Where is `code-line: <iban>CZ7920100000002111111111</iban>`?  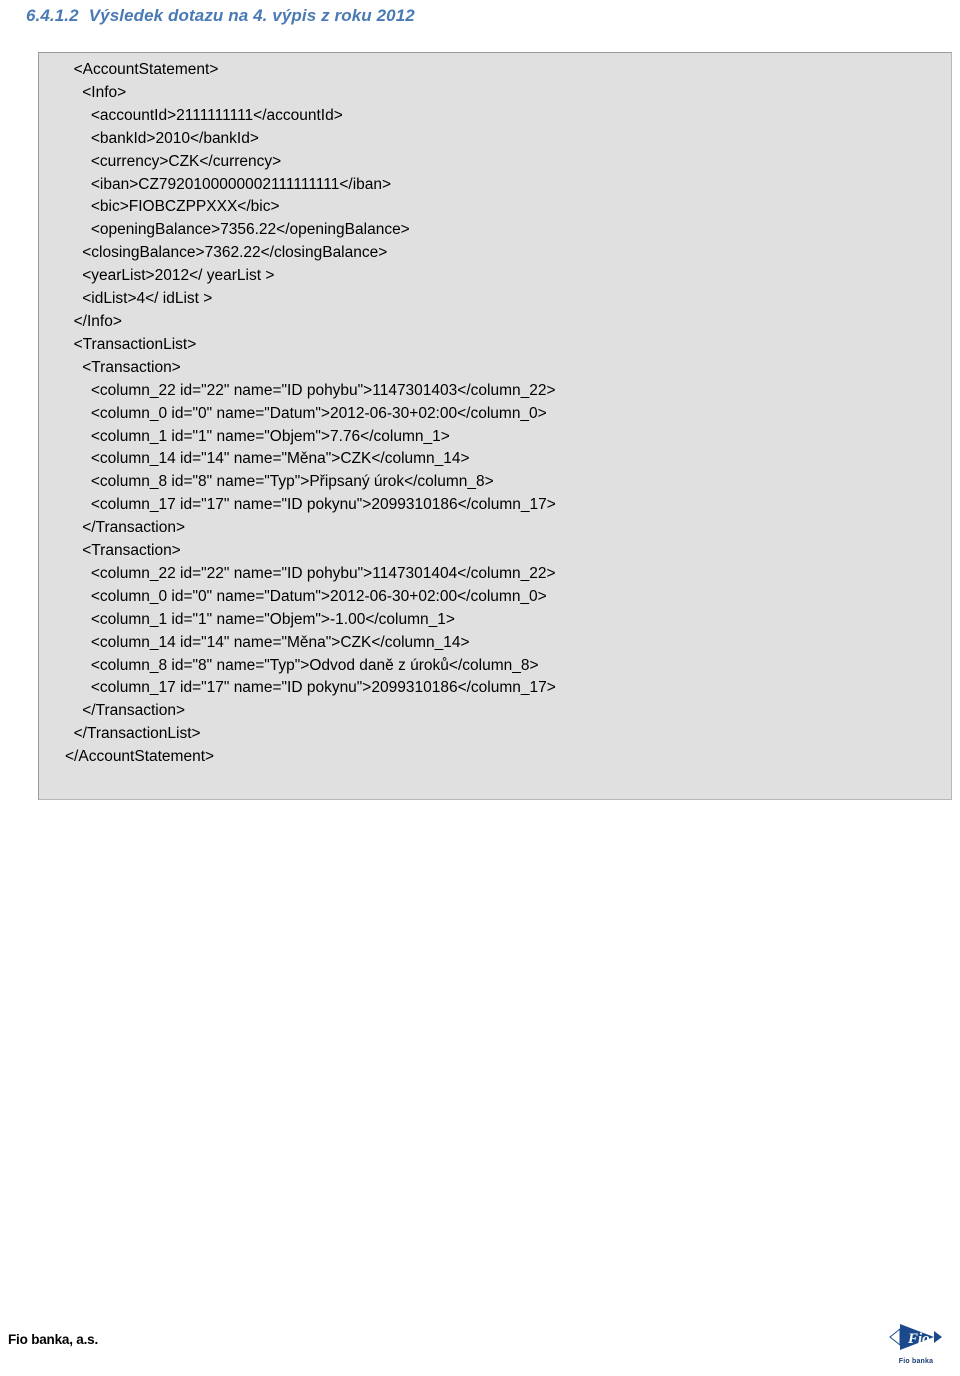
code-line: <iban>CZ7920100000002111111111</iban> is located at coordinates (228, 184).